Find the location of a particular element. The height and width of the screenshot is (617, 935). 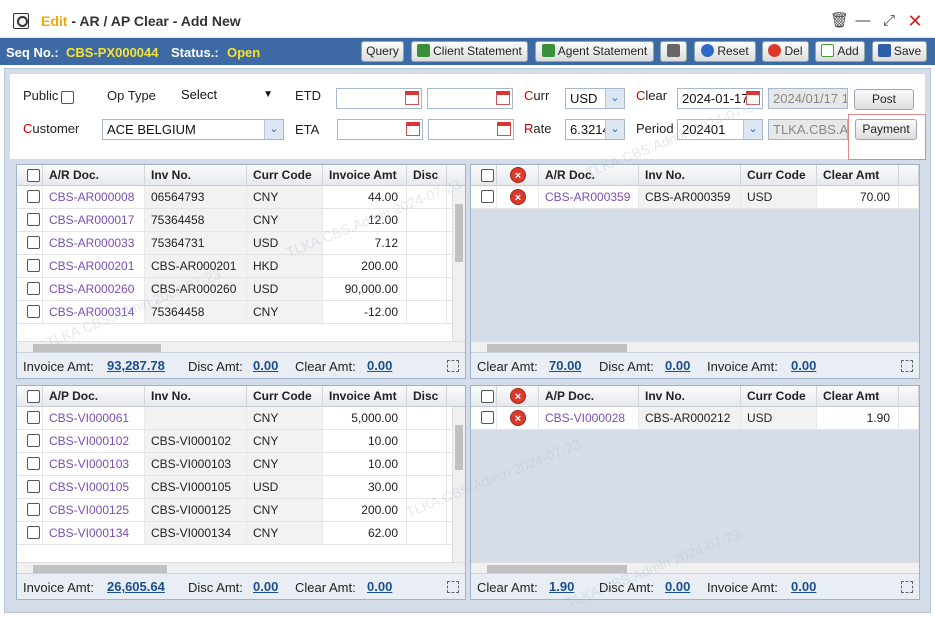

table-row: CBS-AR000314 75364458 CNY -12.00 is located at coordinates (241, 312).